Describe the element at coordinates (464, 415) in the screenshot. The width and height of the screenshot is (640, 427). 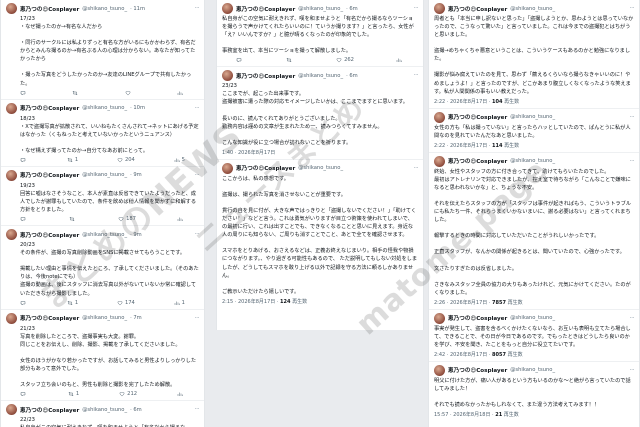
I see `tweet-timestamp: 15:57 · 2026年8月18日 ·` at that location.